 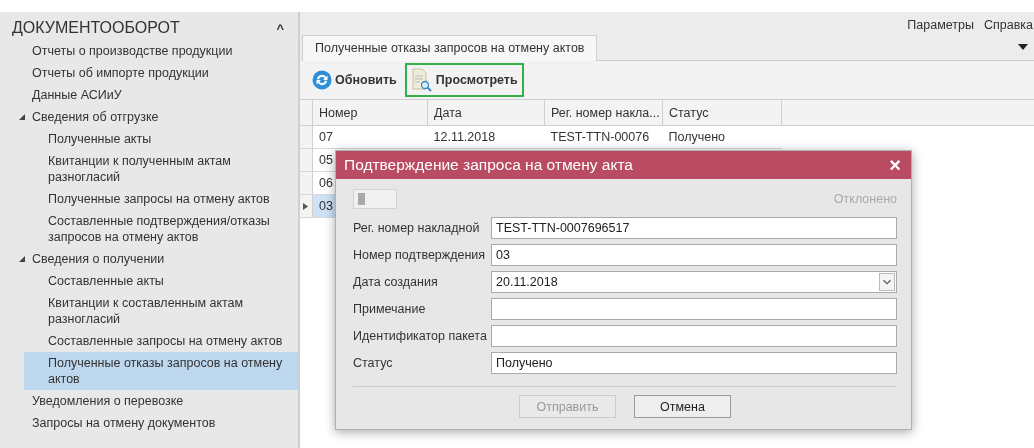 What do you see at coordinates (373, 362) in the screenshot?
I see `field-label: Статус` at bounding box center [373, 362].